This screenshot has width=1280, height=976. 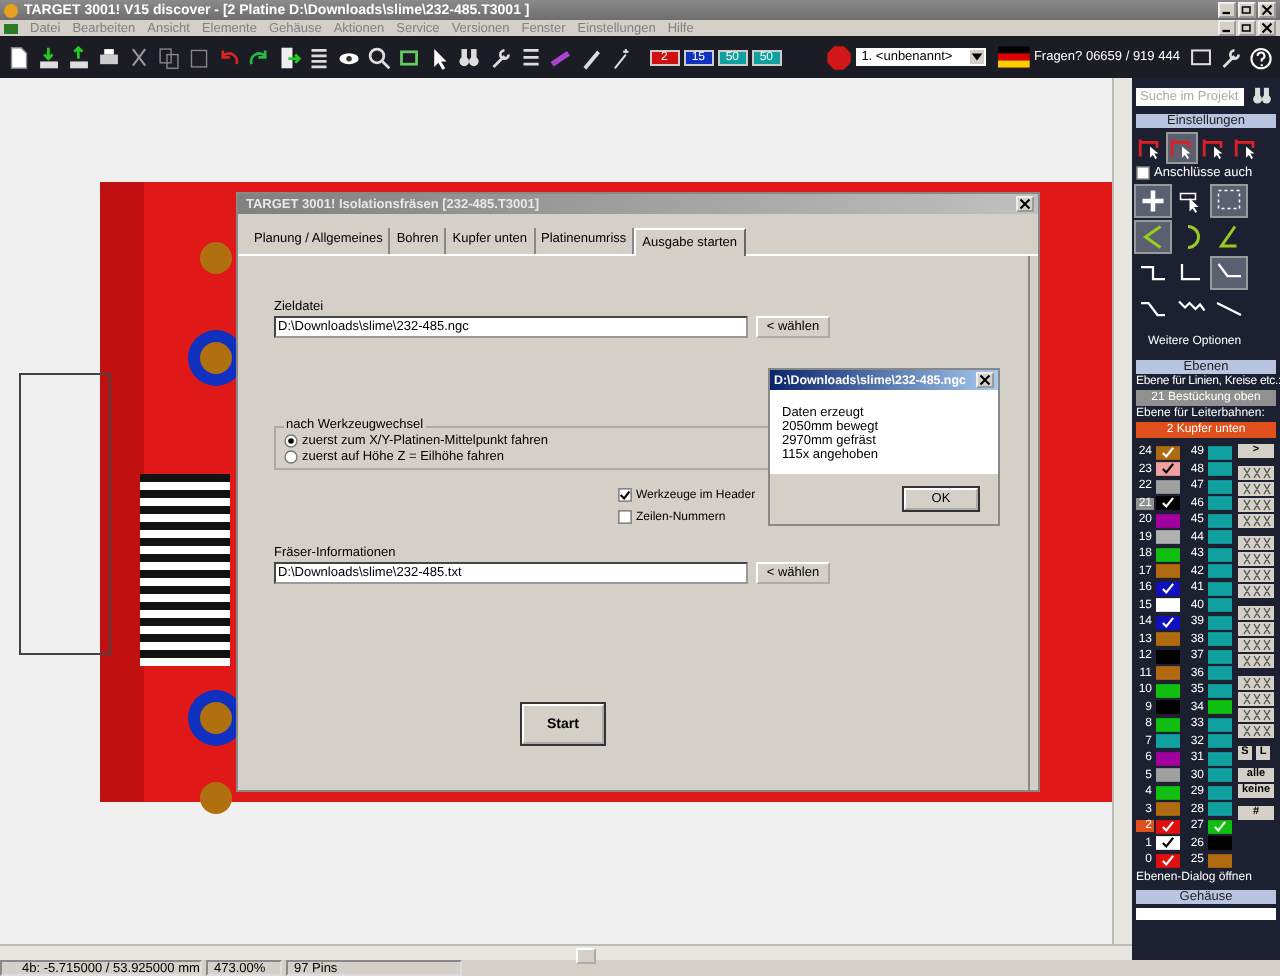 What do you see at coordinates (977, 57) in the screenshot?
I see `caret-icon` at bounding box center [977, 57].